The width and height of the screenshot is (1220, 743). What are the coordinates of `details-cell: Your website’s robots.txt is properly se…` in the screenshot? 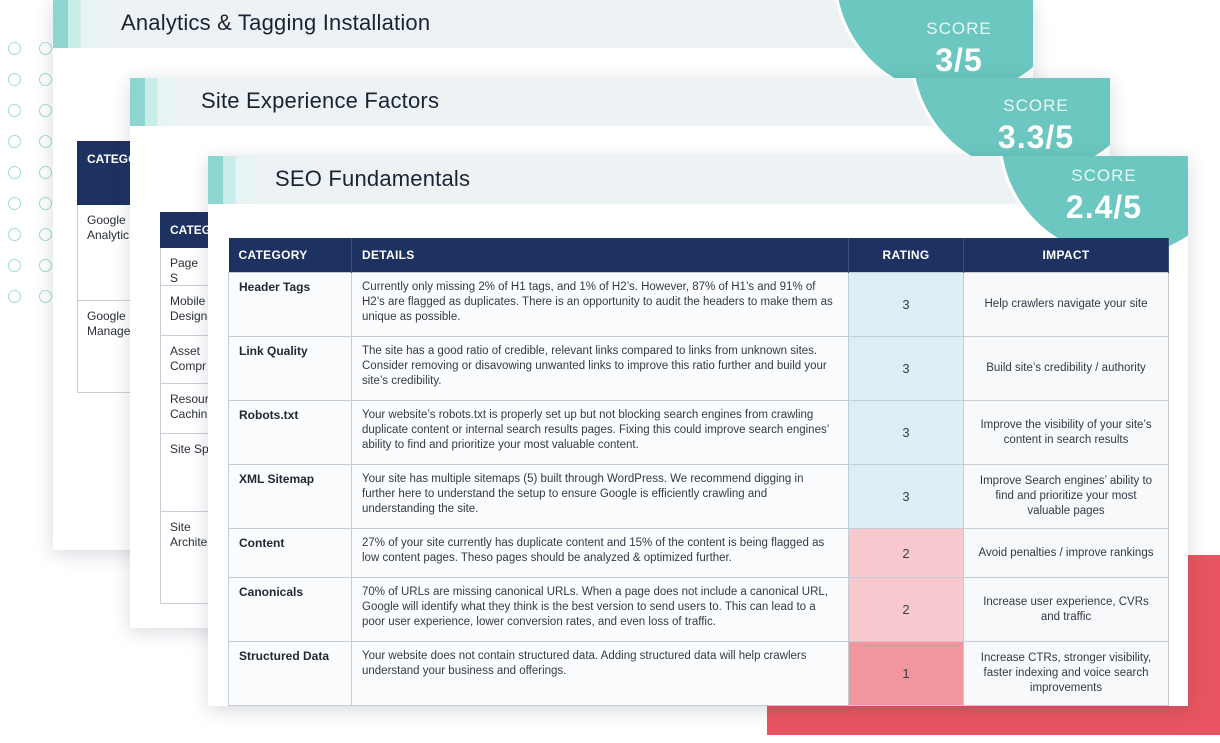 It's located at (600, 432).